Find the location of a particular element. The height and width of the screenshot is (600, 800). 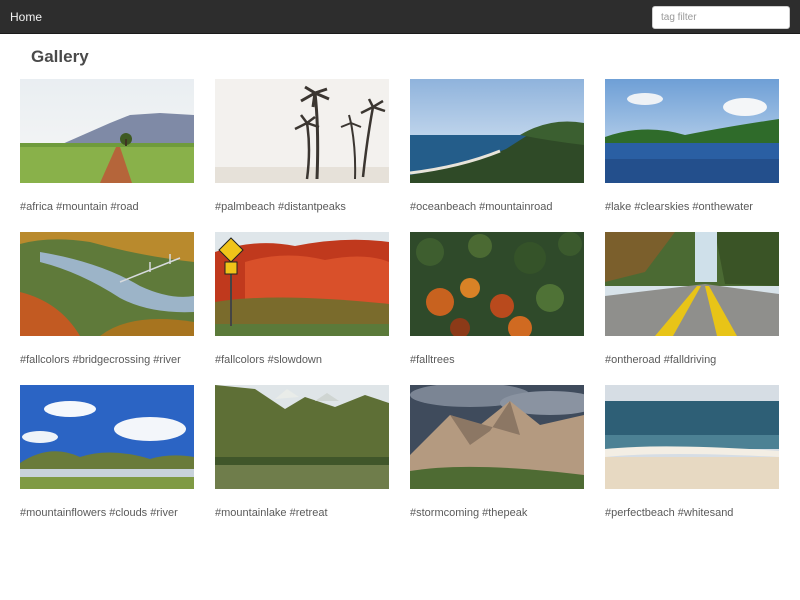

gallery-image-fall-trees is located at coordinates (497, 284).